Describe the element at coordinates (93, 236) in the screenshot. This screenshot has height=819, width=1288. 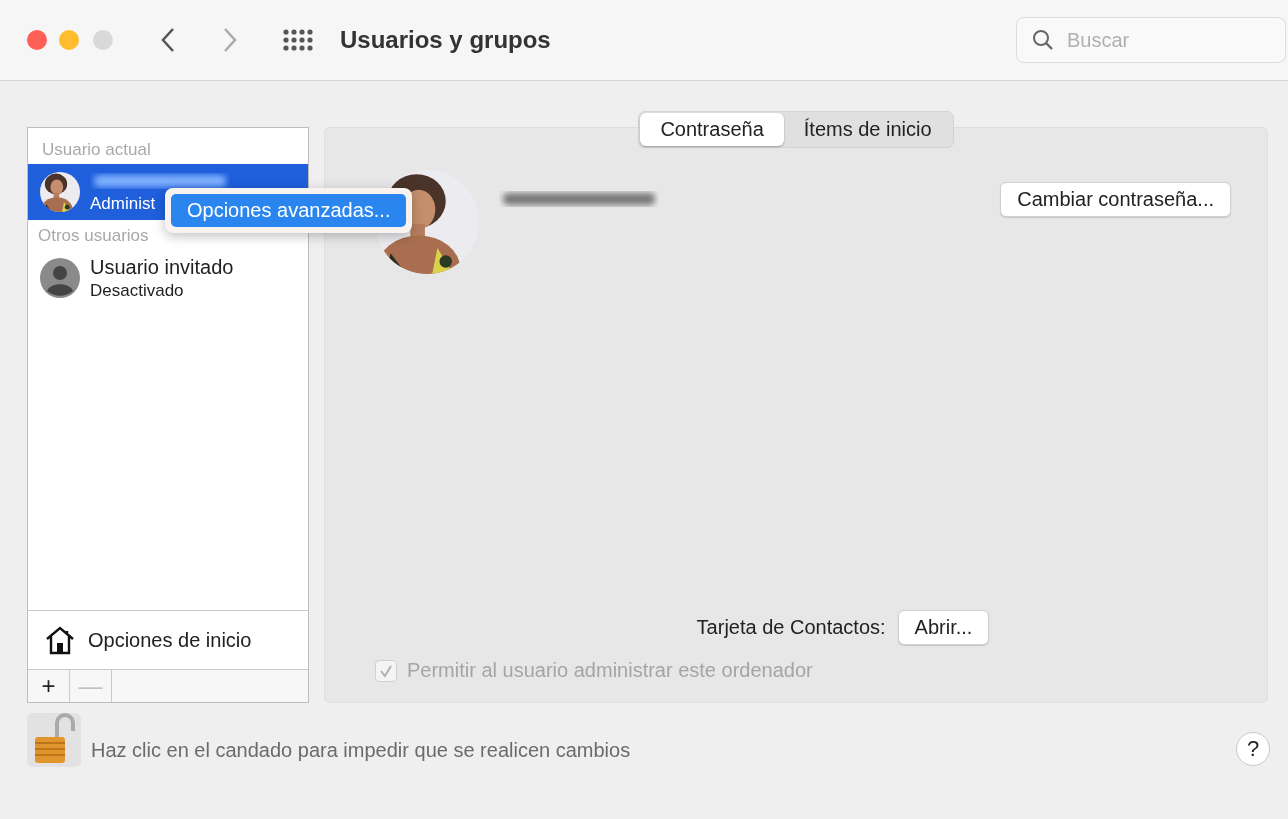
I see `section-header: Otros usuarios` at that location.